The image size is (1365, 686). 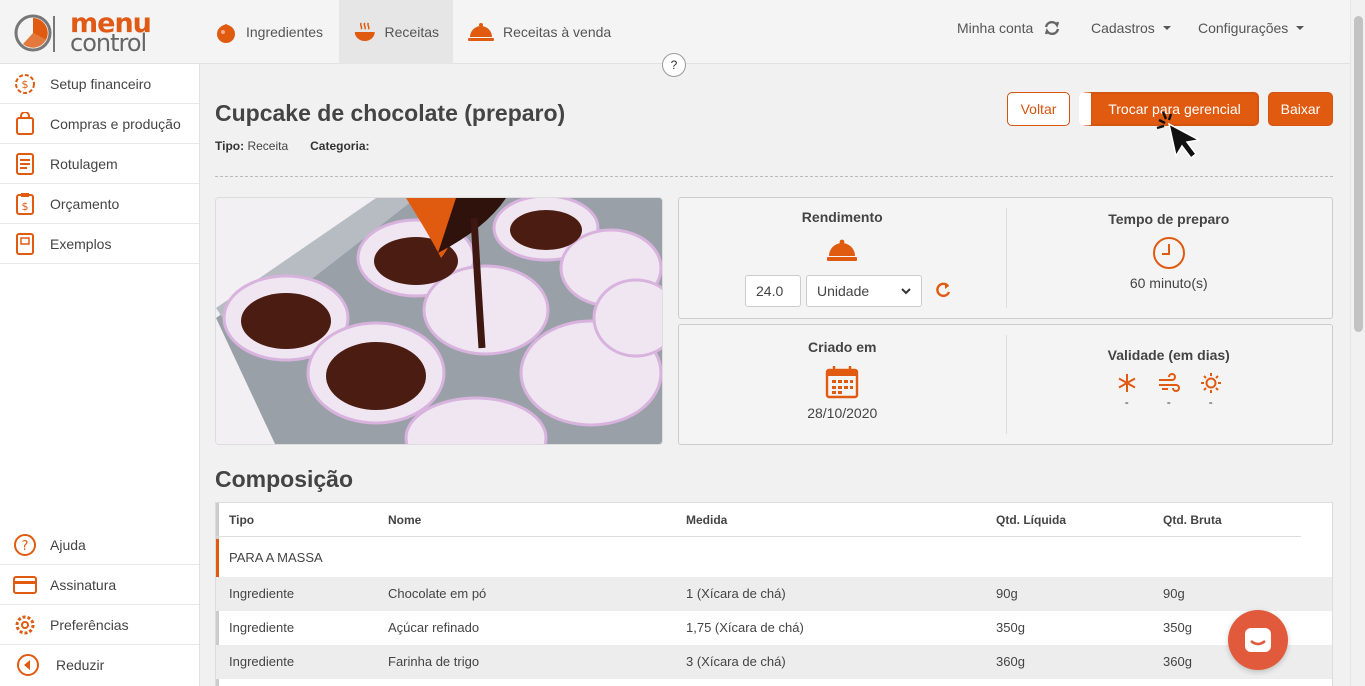 I want to click on chat-icon, so click(x=1258, y=640).